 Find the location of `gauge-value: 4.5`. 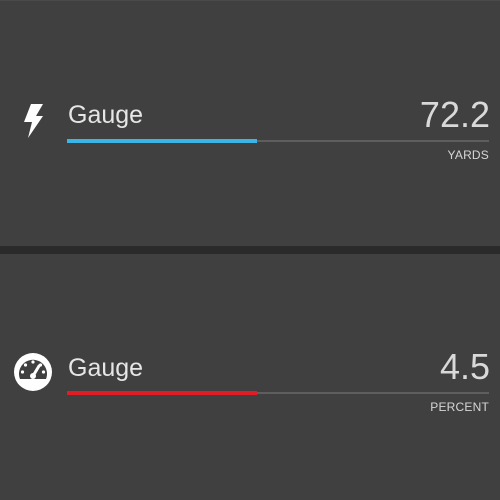

gauge-value: 4.5 is located at coordinates (464, 366).